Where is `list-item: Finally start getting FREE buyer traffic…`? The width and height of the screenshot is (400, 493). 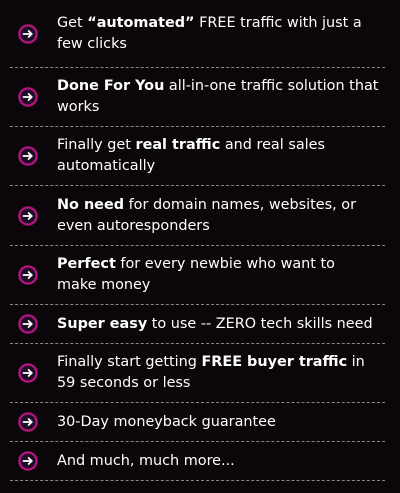 list-item: Finally start getting FREE buyer traffic… is located at coordinates (197, 373).